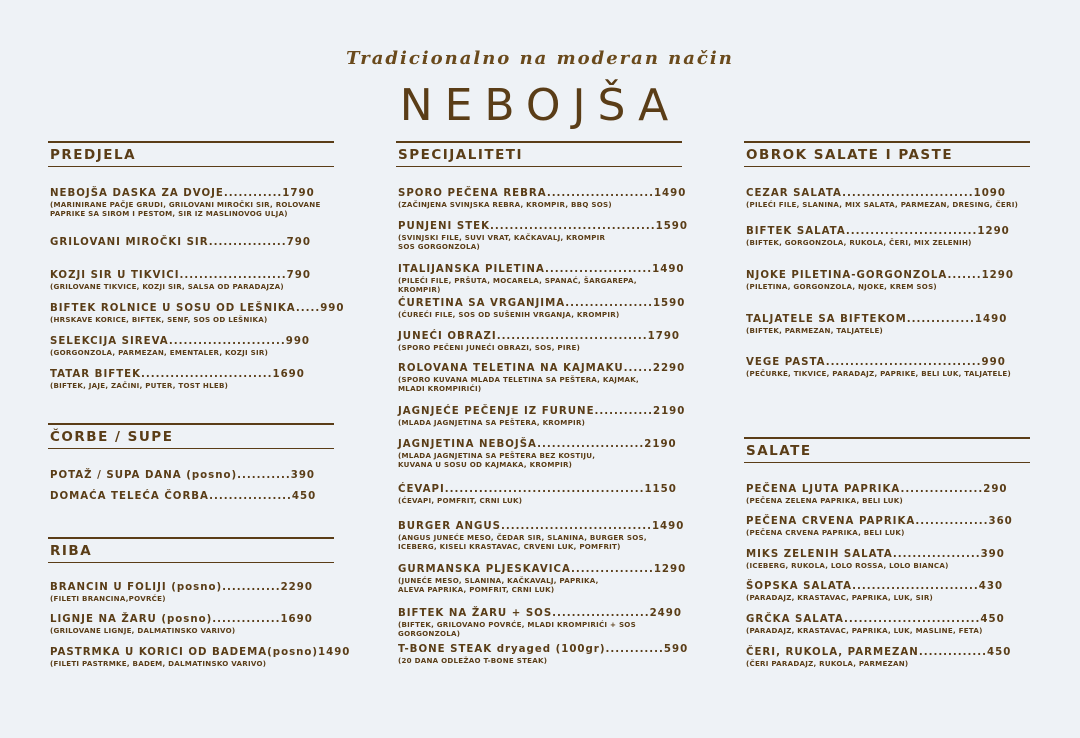 This screenshot has height=738, width=1080. I want to click on section-title: RIBA, so click(71, 551).